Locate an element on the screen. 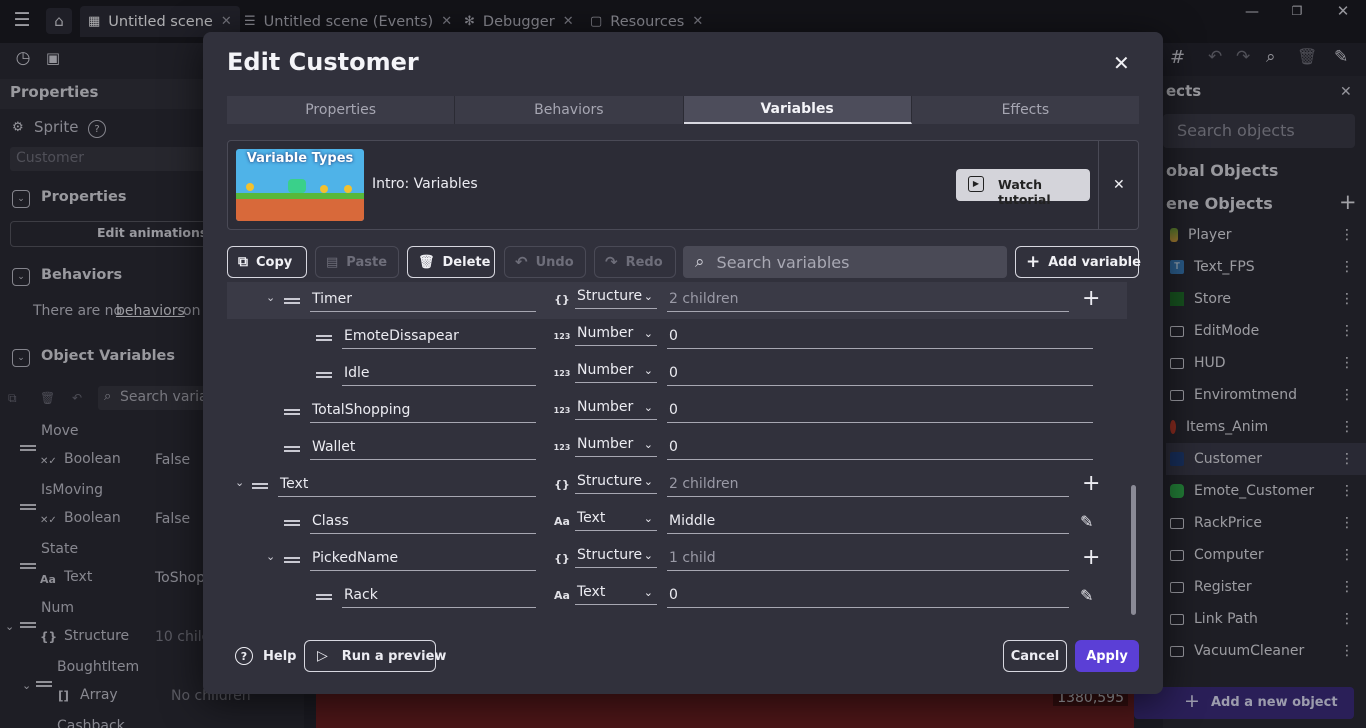  variable-value-field: Middle is located at coordinates (868, 523).